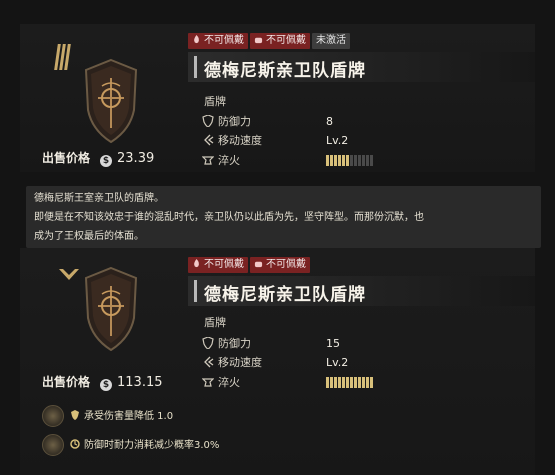 The image size is (555, 475). Describe the element at coordinates (140, 382) in the screenshot. I see `sell-value: 113.15` at that location.